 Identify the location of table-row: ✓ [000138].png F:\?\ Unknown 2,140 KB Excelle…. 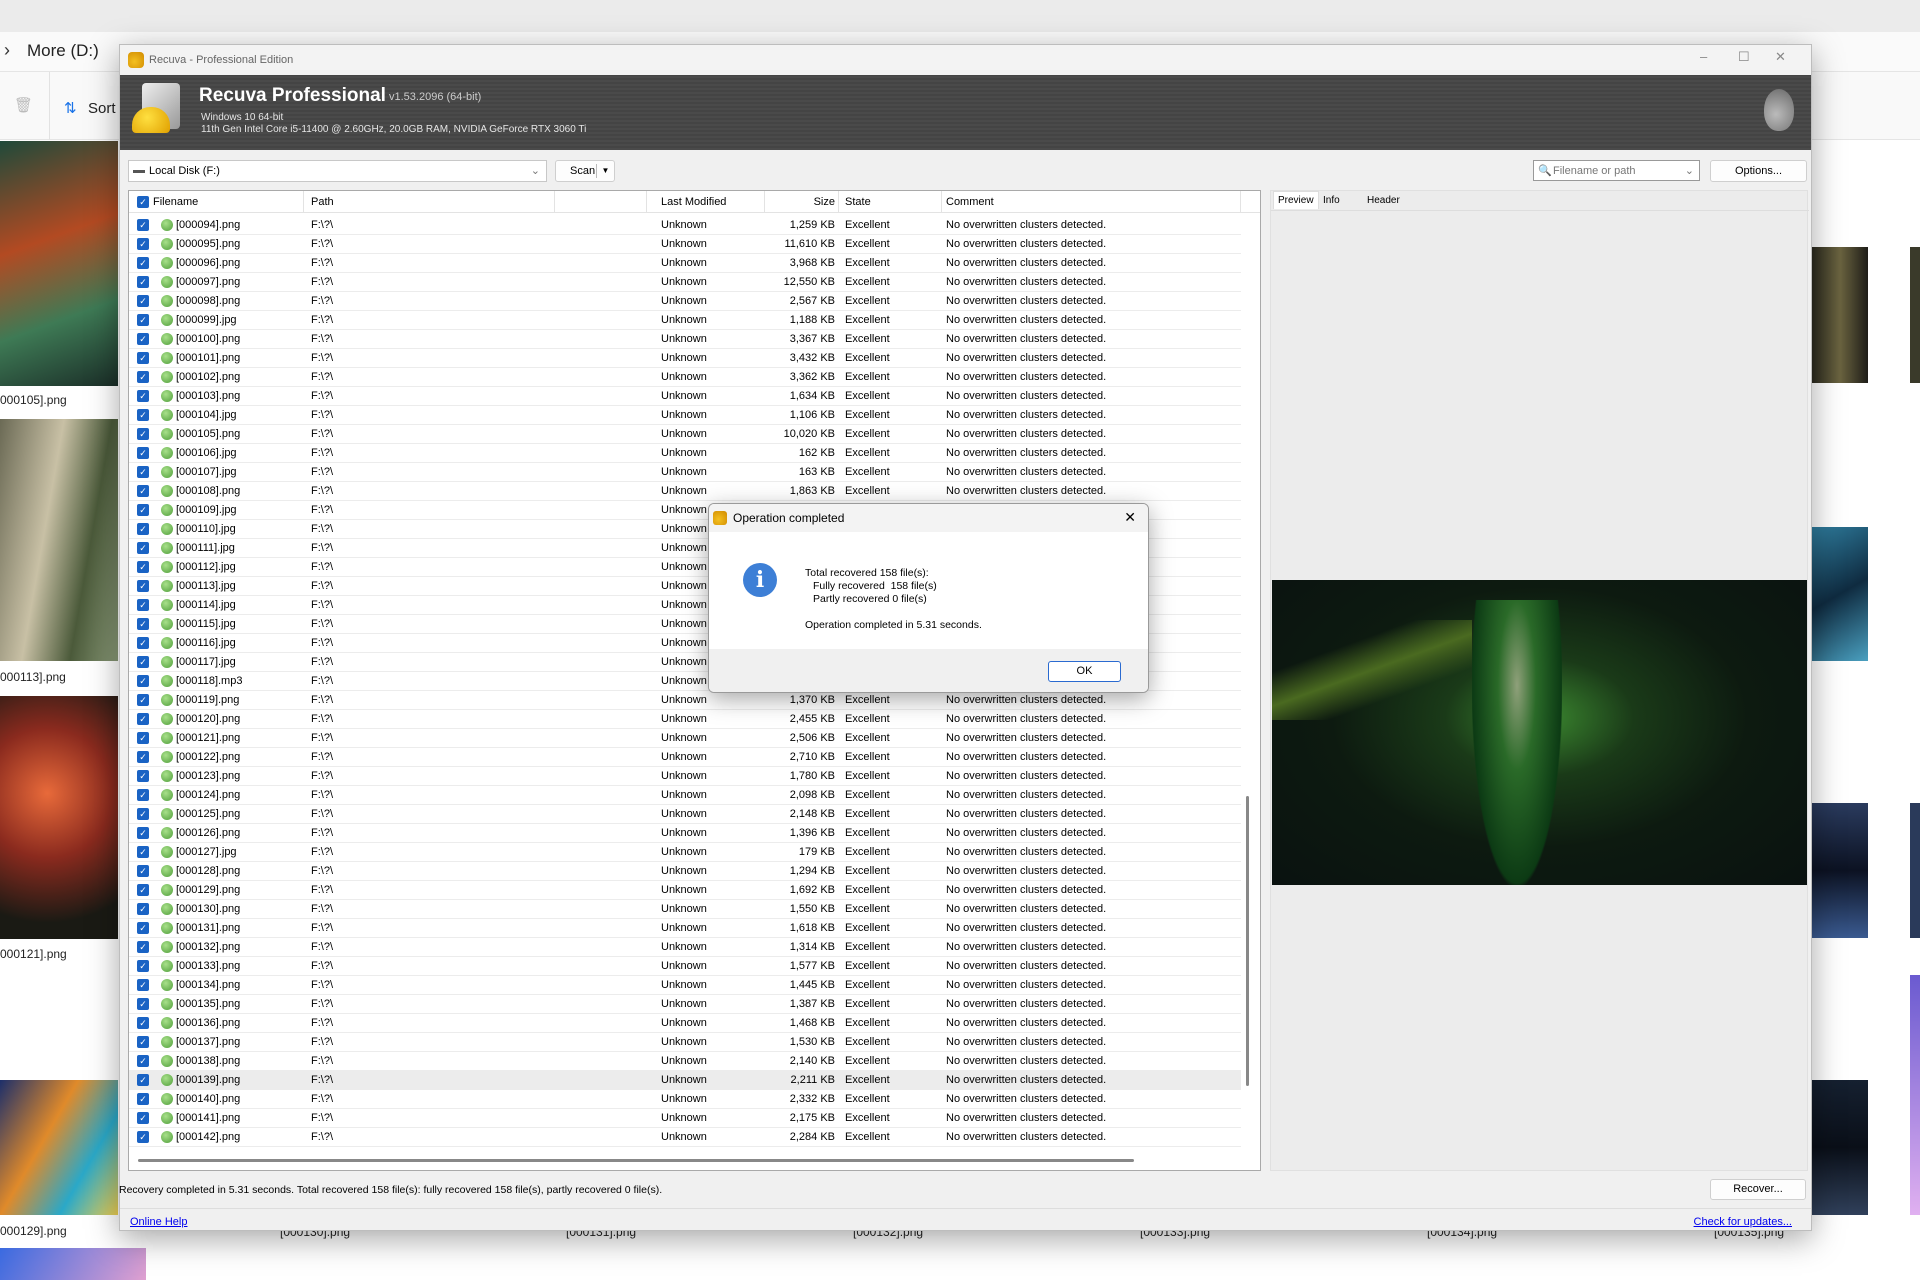
(685, 1061).